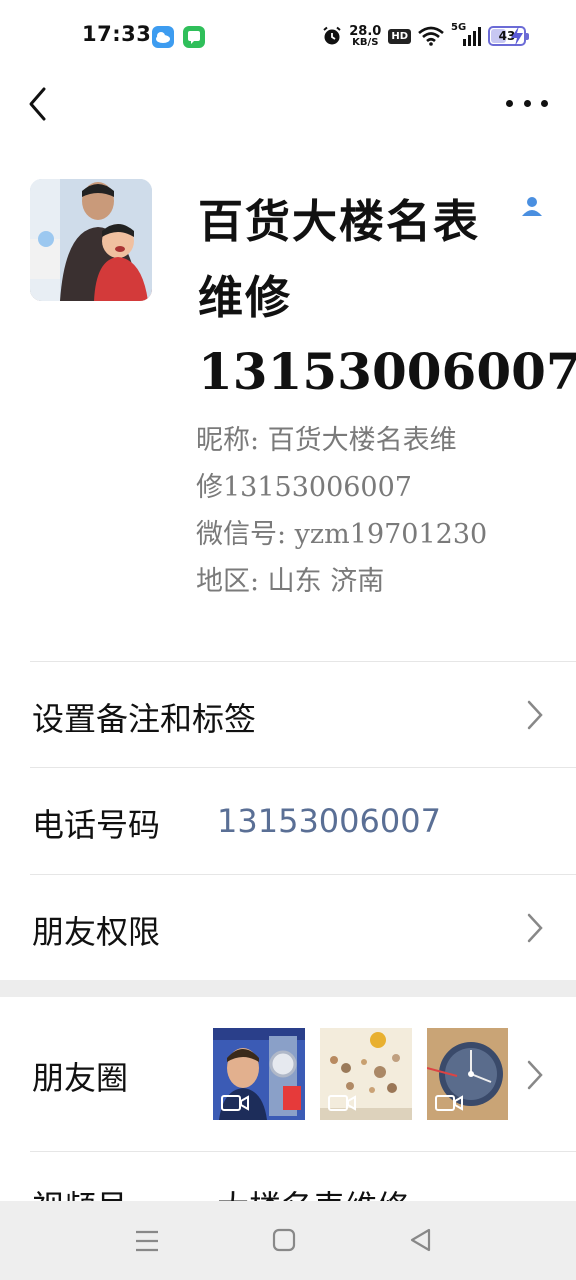 This screenshot has width=576, height=1280. What do you see at coordinates (147, 1241) in the screenshot?
I see `menu-icon` at bounding box center [147, 1241].